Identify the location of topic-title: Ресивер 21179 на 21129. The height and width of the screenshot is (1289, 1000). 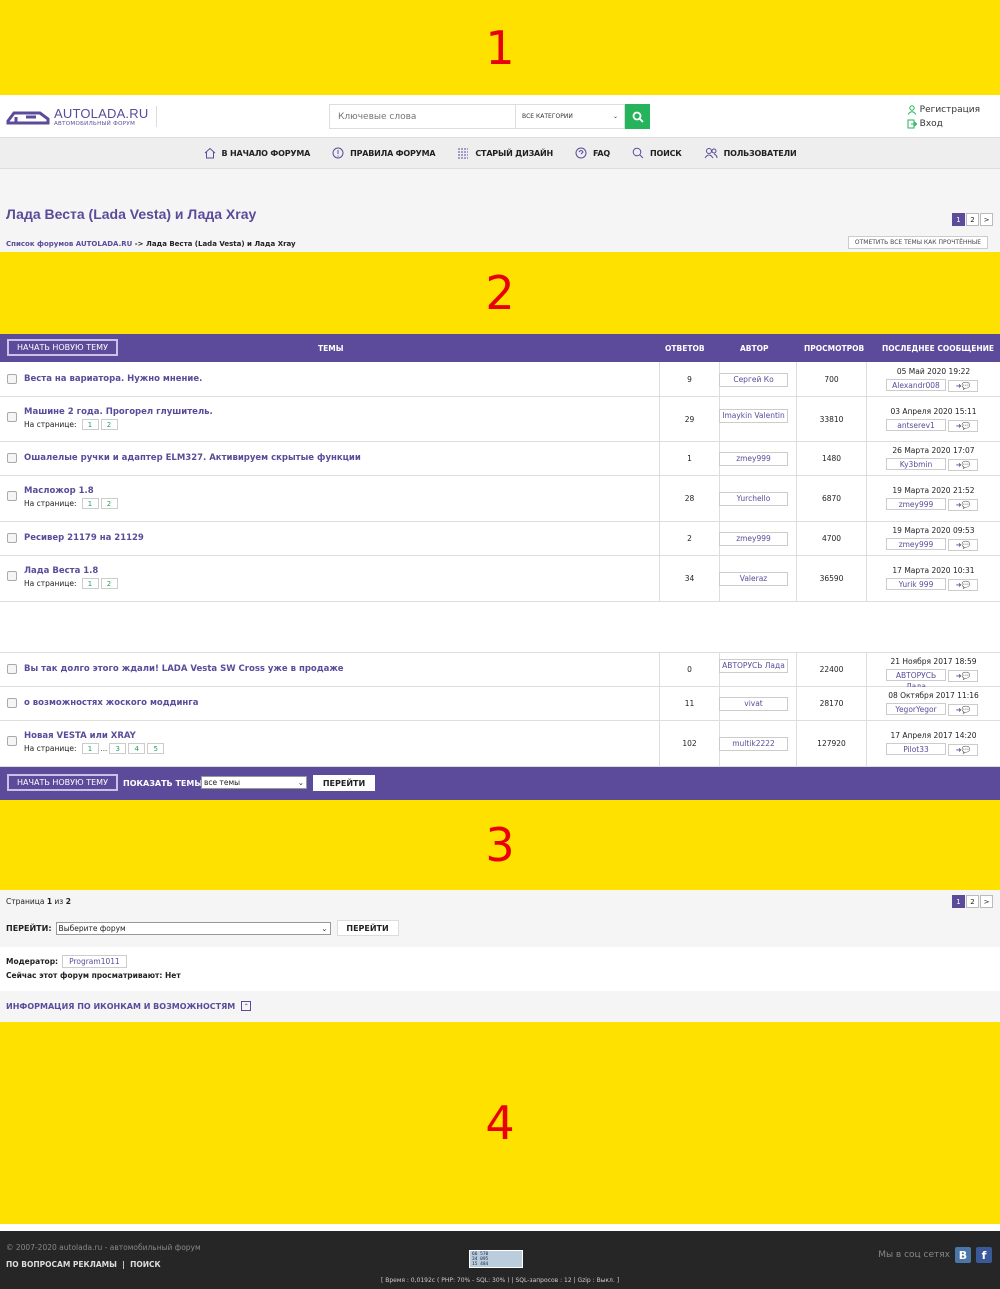
(84, 538).